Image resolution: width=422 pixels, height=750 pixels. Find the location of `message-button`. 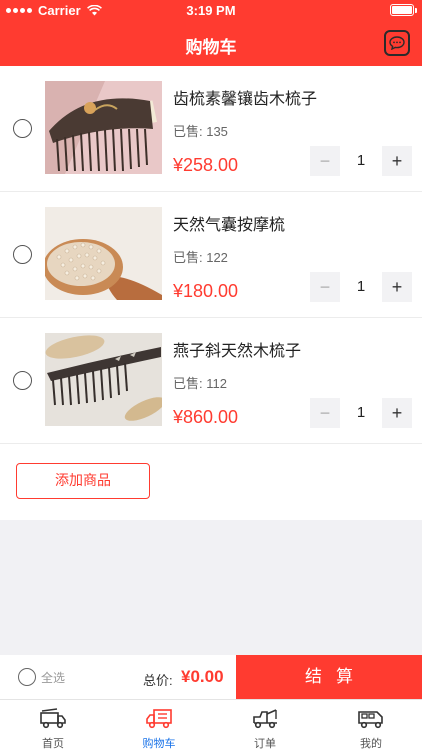

message-button is located at coordinates (397, 43).